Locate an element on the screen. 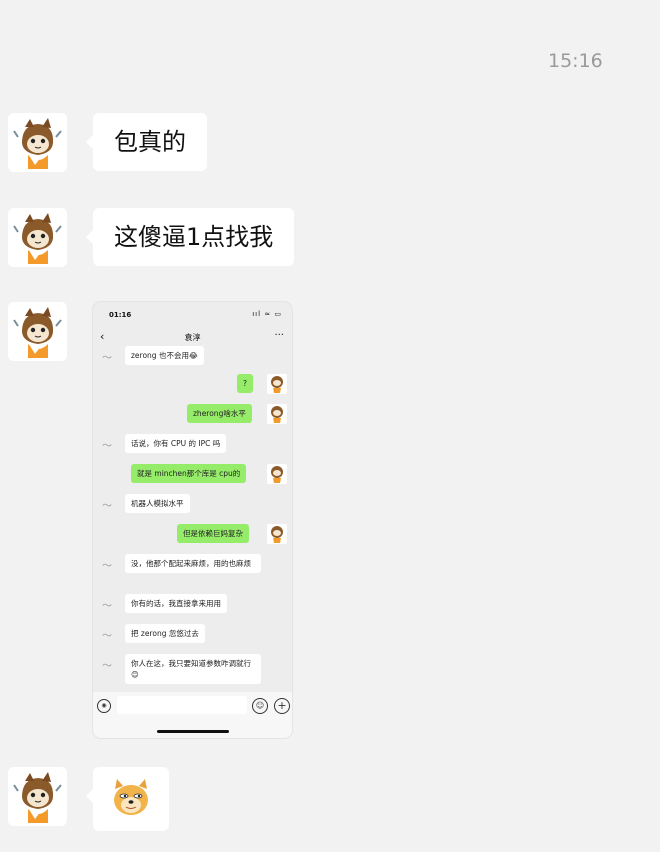 This screenshot has width=660, height=852. chat-bubble: zherong啥水平 is located at coordinates (219, 413).